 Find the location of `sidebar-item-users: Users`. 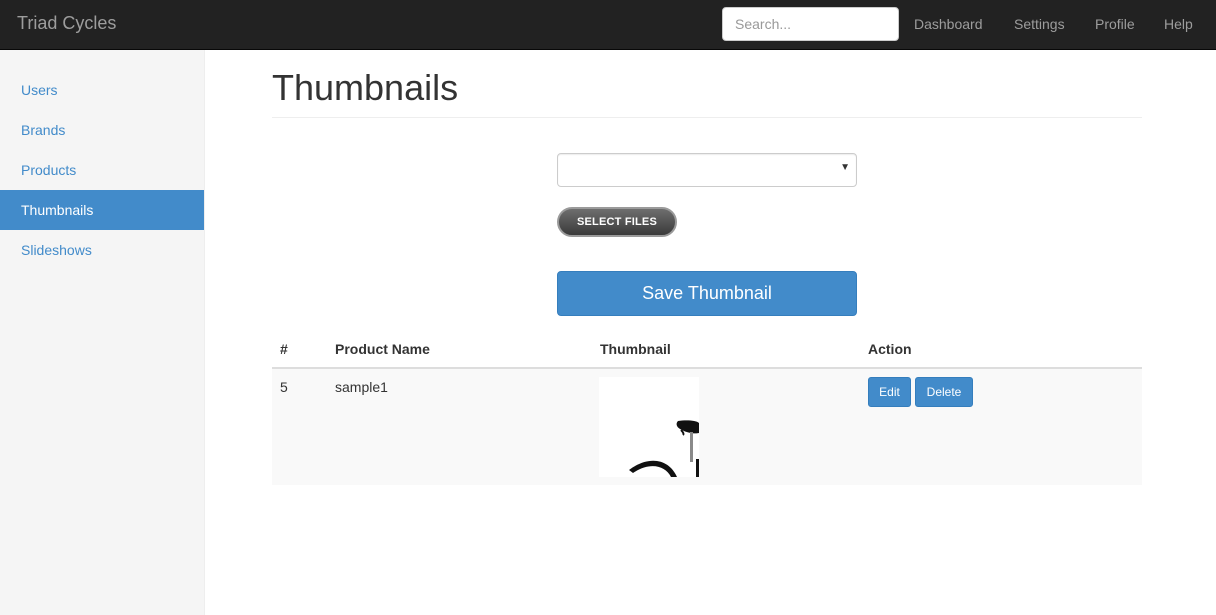

sidebar-item-users: Users is located at coordinates (102, 90).